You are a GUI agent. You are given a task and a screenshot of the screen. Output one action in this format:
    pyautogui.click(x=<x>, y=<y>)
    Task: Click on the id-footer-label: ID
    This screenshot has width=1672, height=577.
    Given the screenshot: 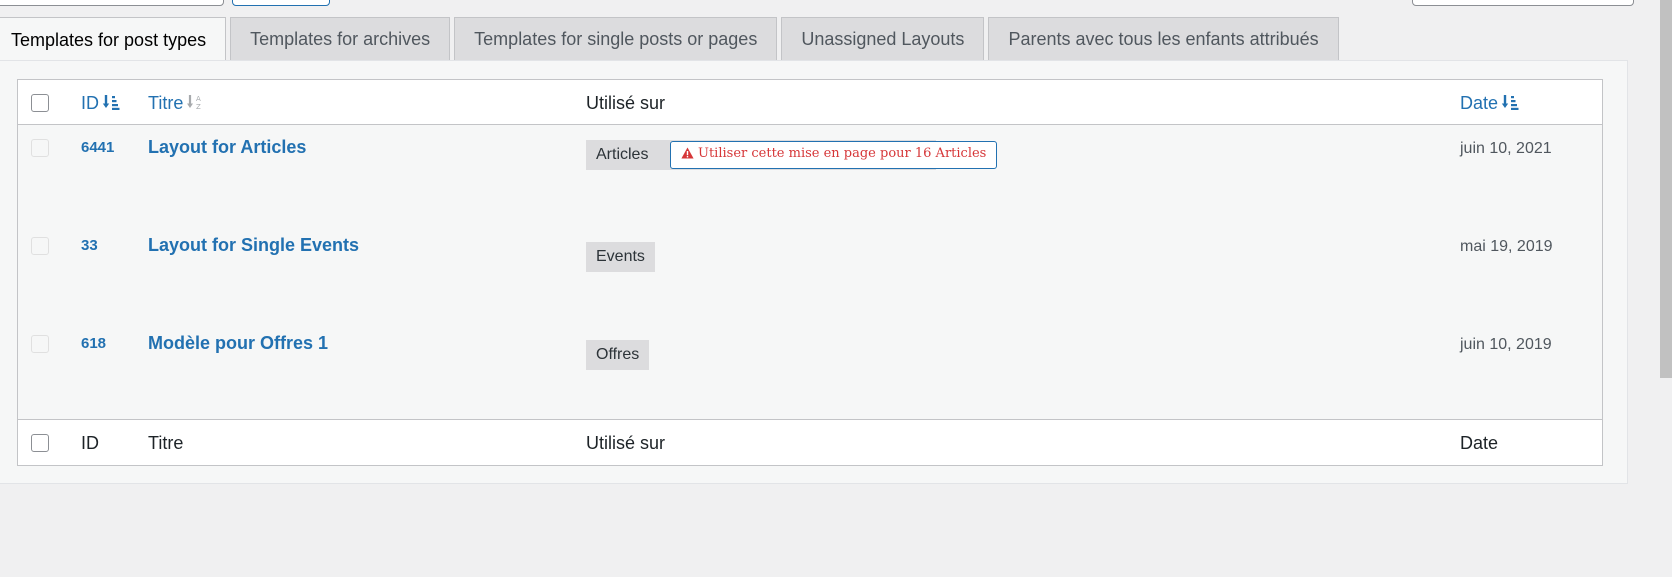 What is the action you would take?
    pyautogui.click(x=90, y=443)
    